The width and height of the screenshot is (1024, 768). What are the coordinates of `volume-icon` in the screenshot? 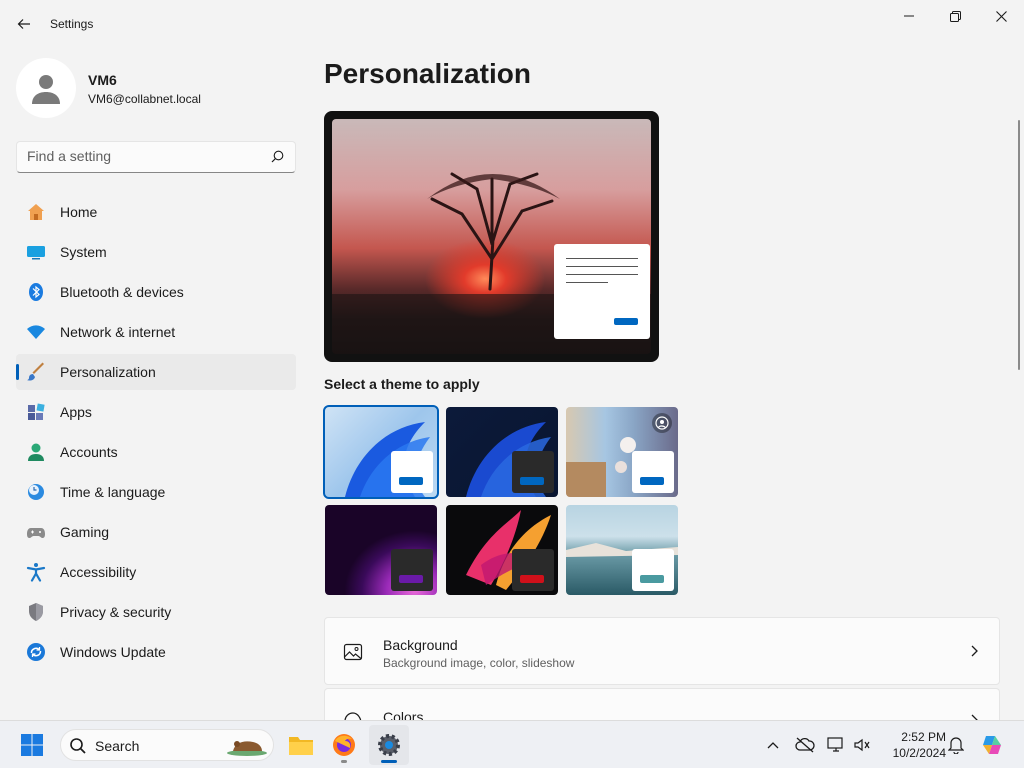 It's located at (862, 745).